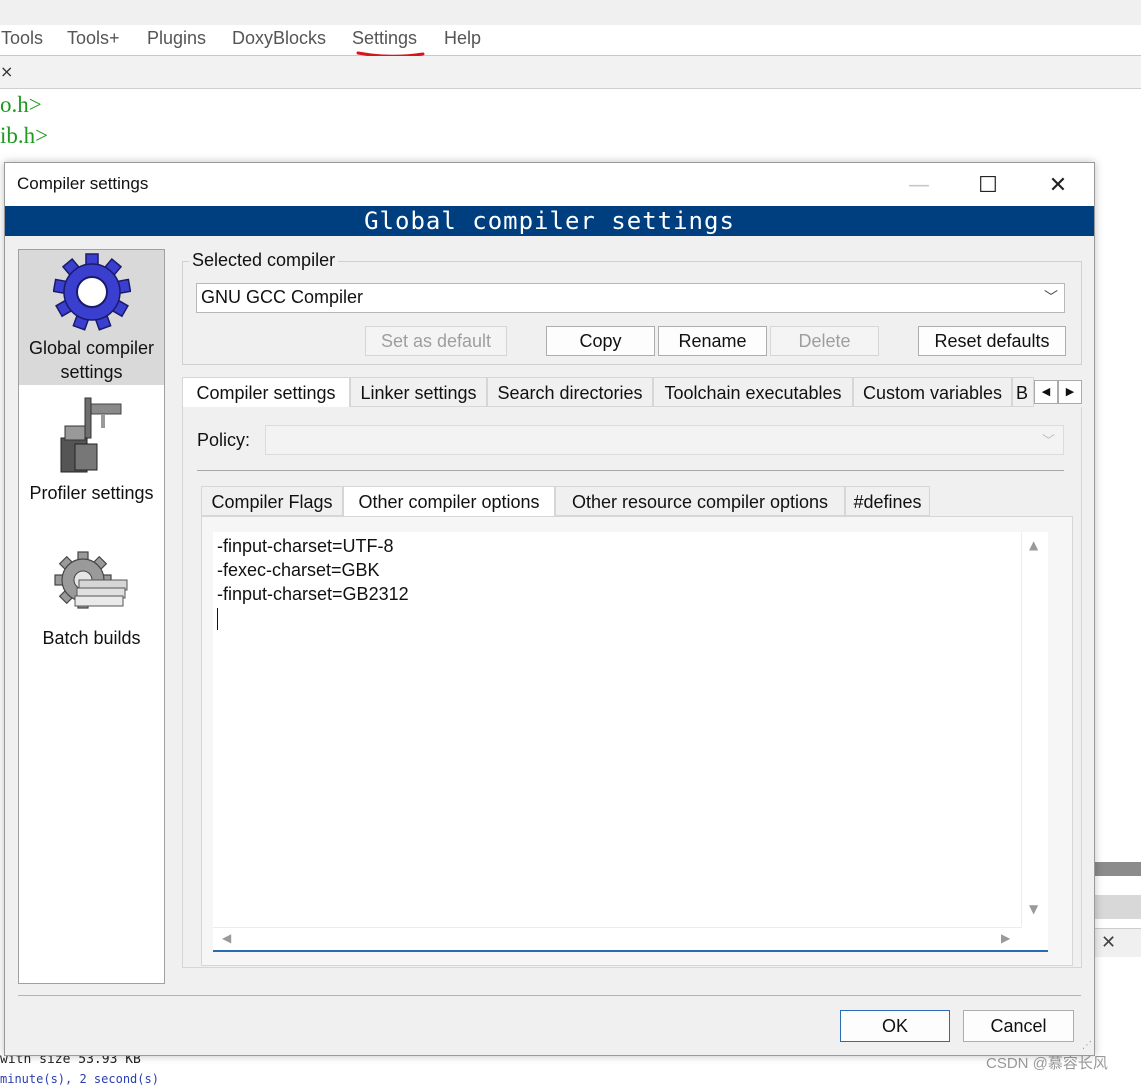 The image size is (1141, 1086). Describe the element at coordinates (1058, 185) in the screenshot. I see `close-icon: ✕` at that location.